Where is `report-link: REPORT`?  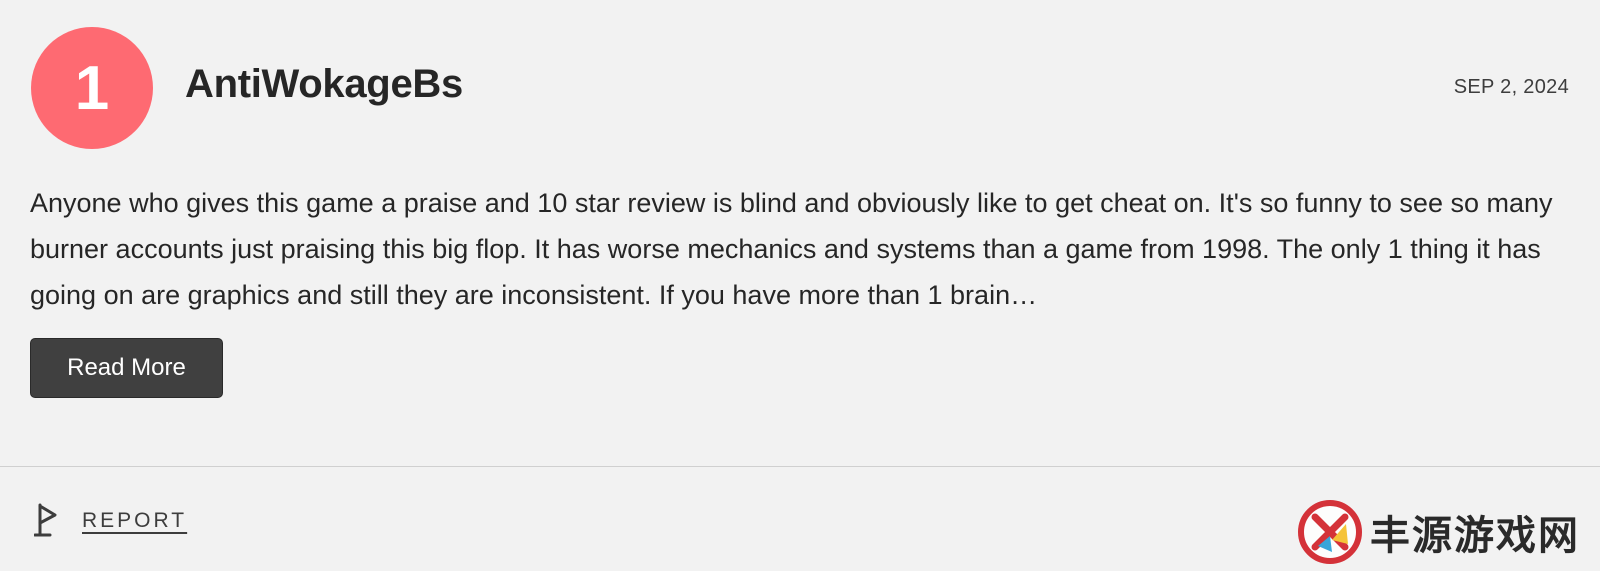
report-link: REPORT is located at coordinates (110, 521).